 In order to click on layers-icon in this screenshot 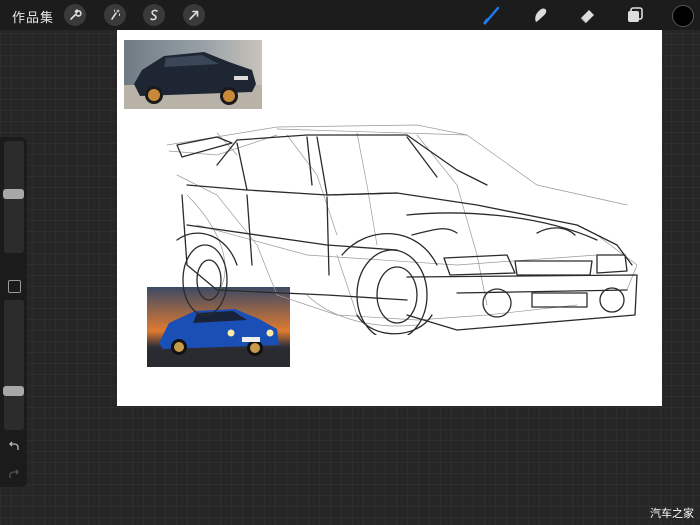, I will do `click(635, 15)`.